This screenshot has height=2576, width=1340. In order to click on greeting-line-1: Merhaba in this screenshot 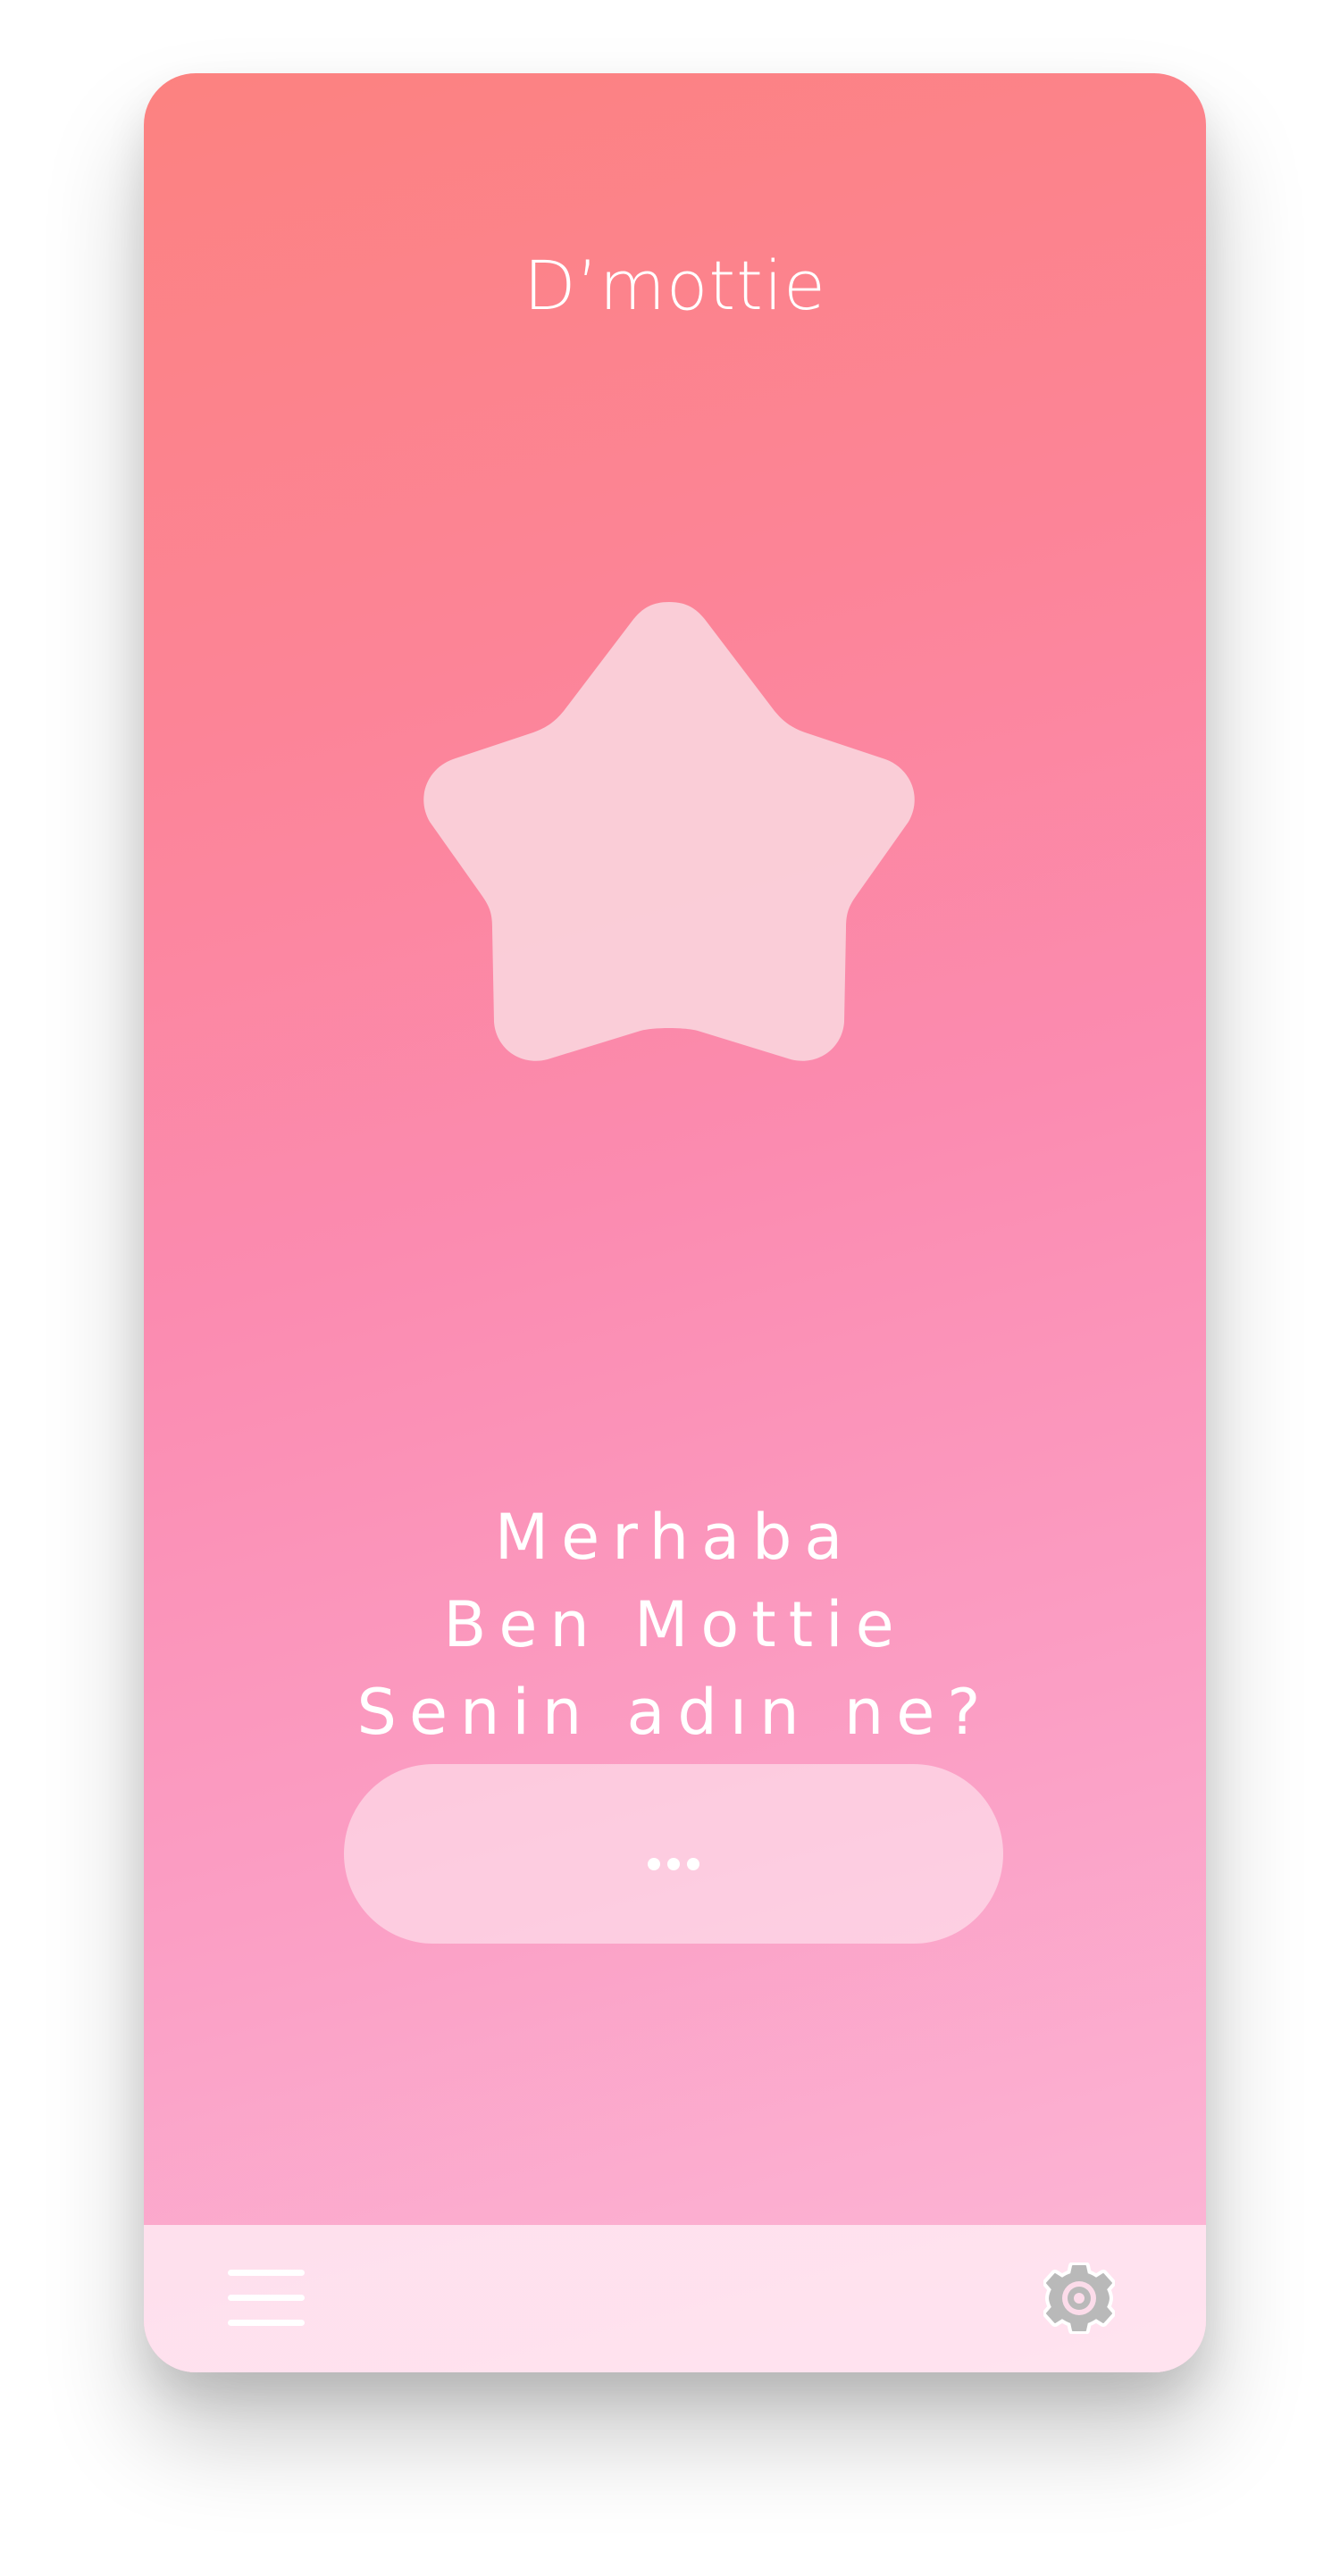, I will do `click(675, 1538)`.